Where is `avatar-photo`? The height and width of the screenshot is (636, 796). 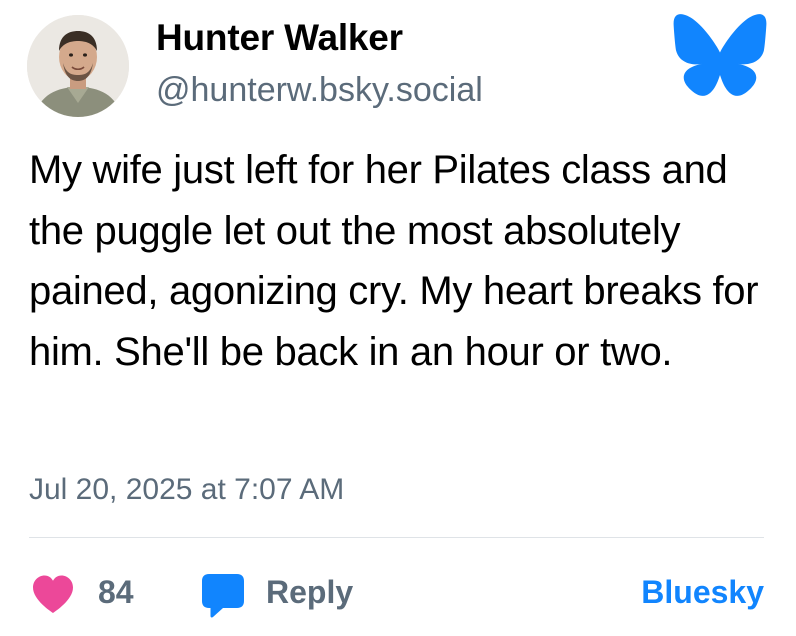 avatar-photo is located at coordinates (78, 66).